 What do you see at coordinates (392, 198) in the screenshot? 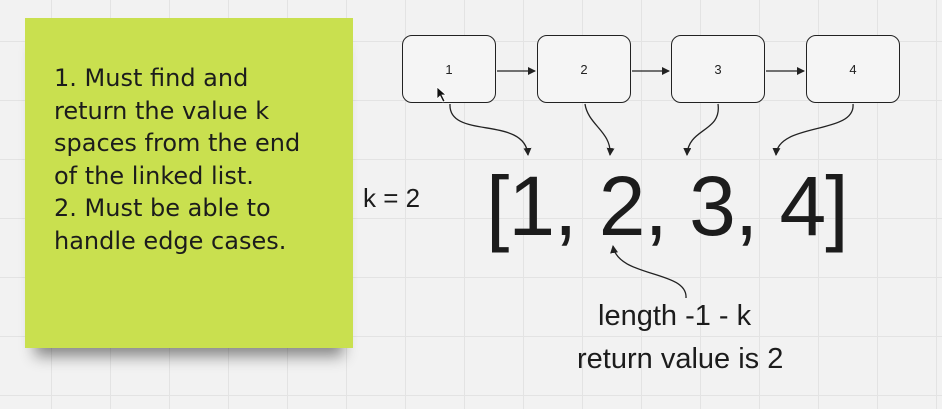
I see `k-value-label: k = 2` at bounding box center [392, 198].